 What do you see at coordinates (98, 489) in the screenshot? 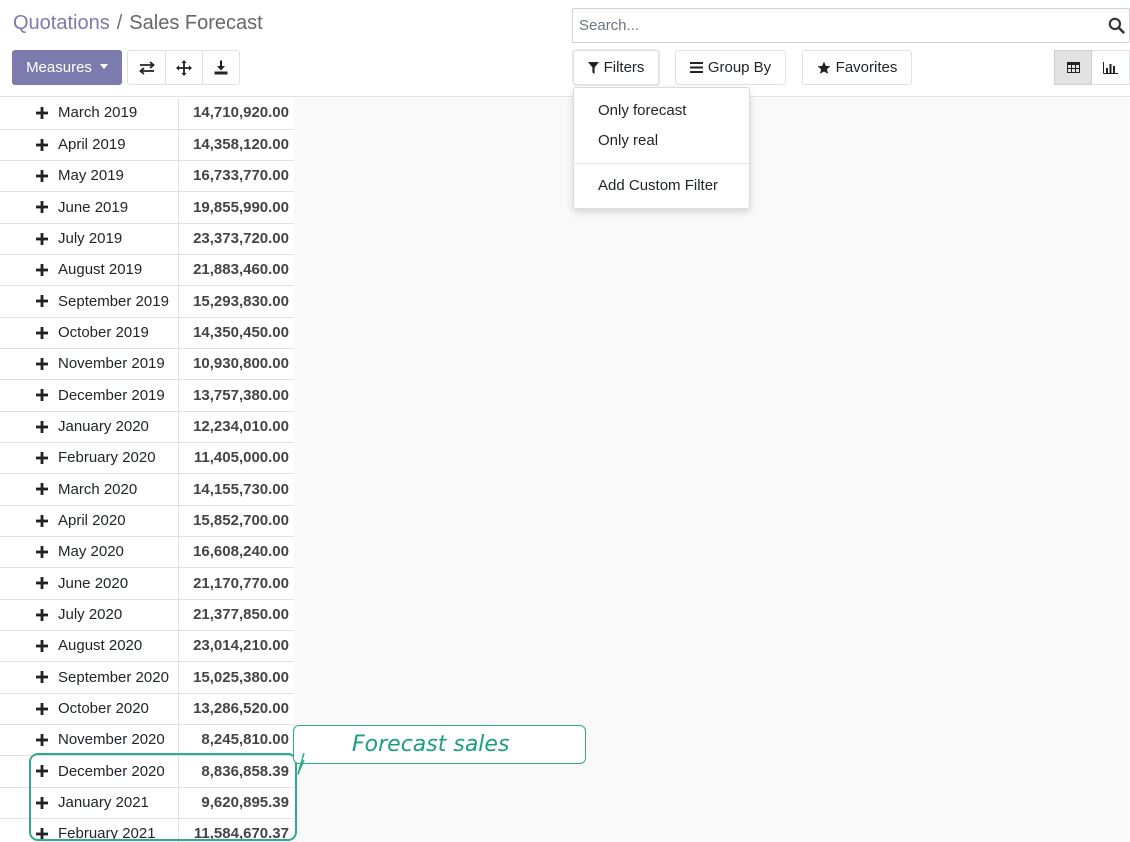
I see `pivot-row-label: March 2020` at bounding box center [98, 489].